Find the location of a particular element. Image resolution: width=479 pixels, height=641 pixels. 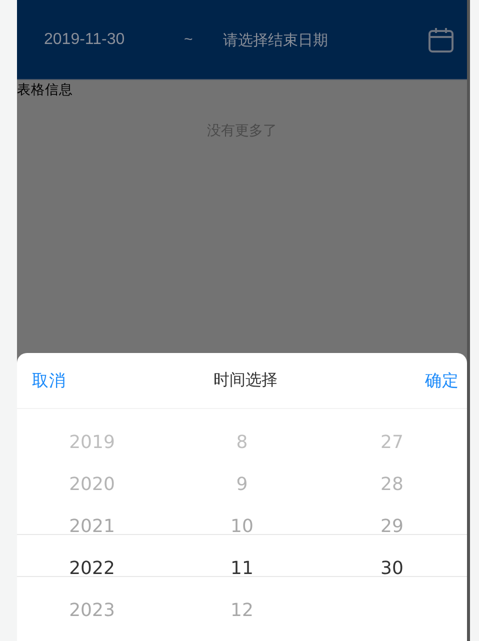

section-title: 表格信息 is located at coordinates (45, 90).